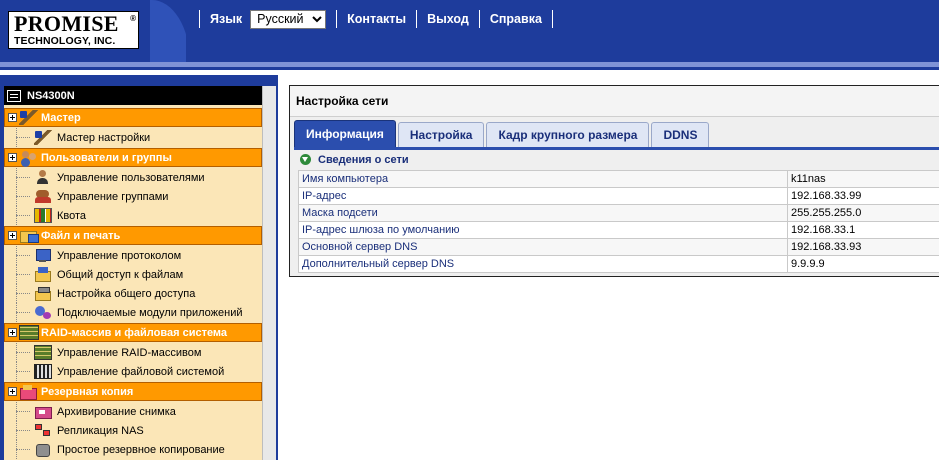 The image size is (939, 460). I want to click on tab-ddns: DDNS, so click(680, 134).